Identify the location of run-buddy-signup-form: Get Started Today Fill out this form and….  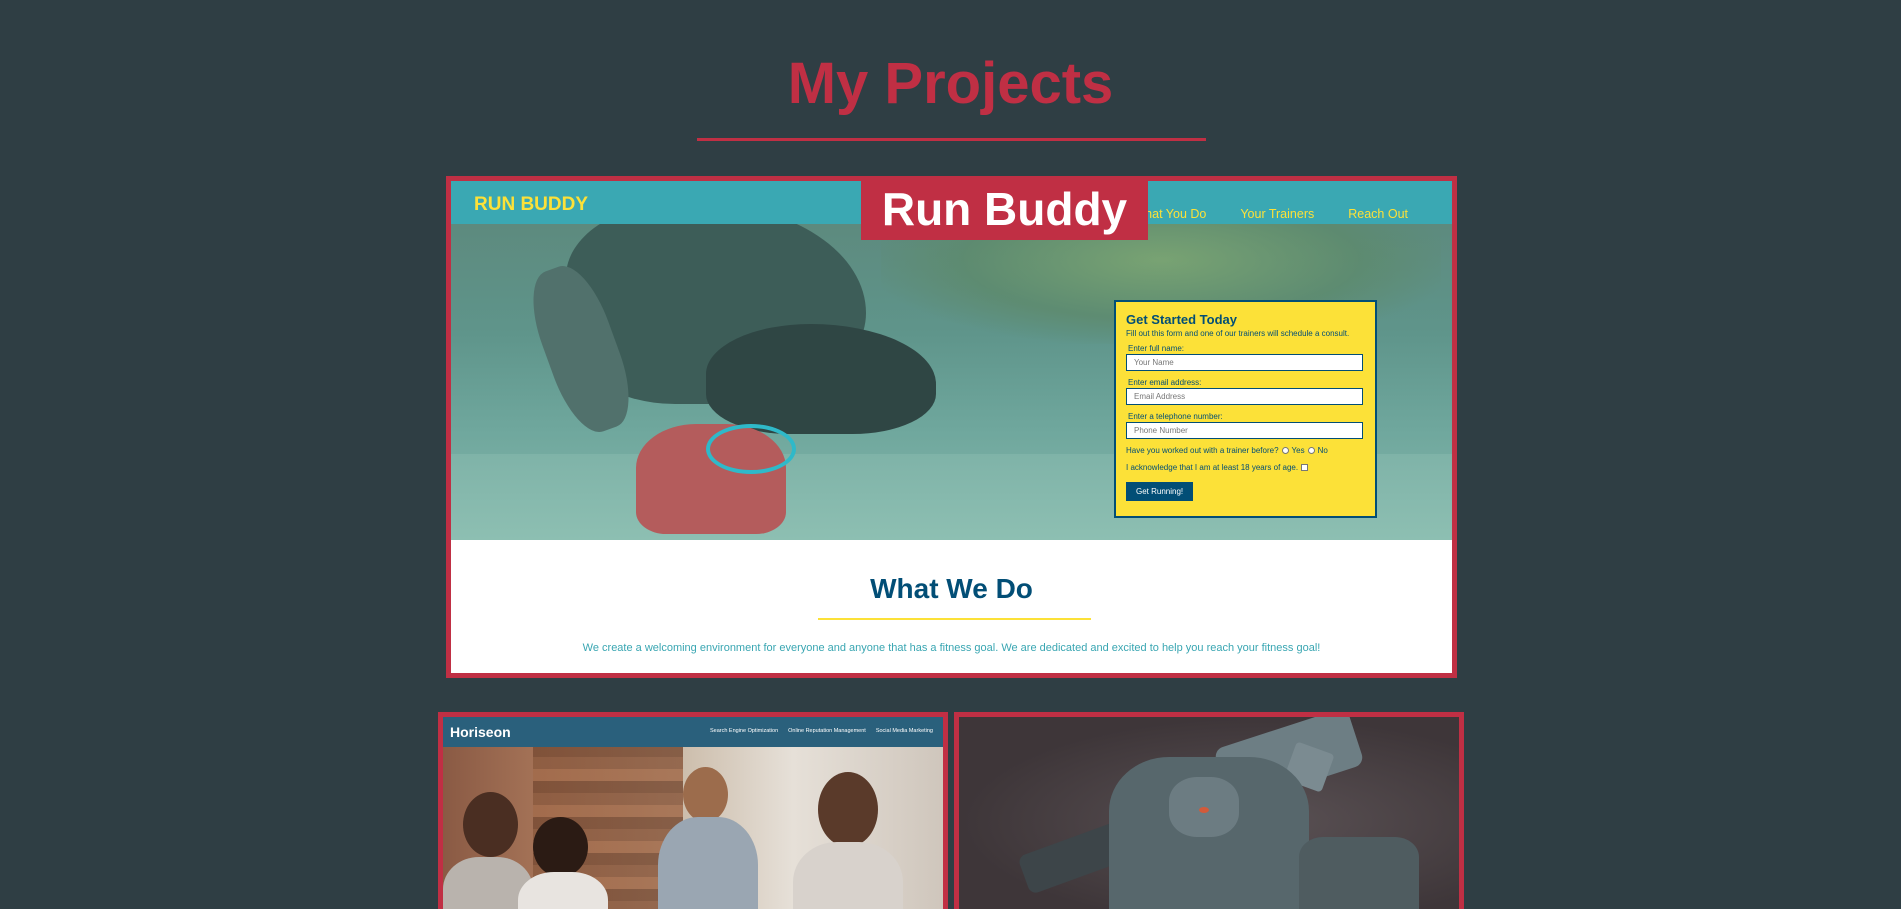
(1245, 409).